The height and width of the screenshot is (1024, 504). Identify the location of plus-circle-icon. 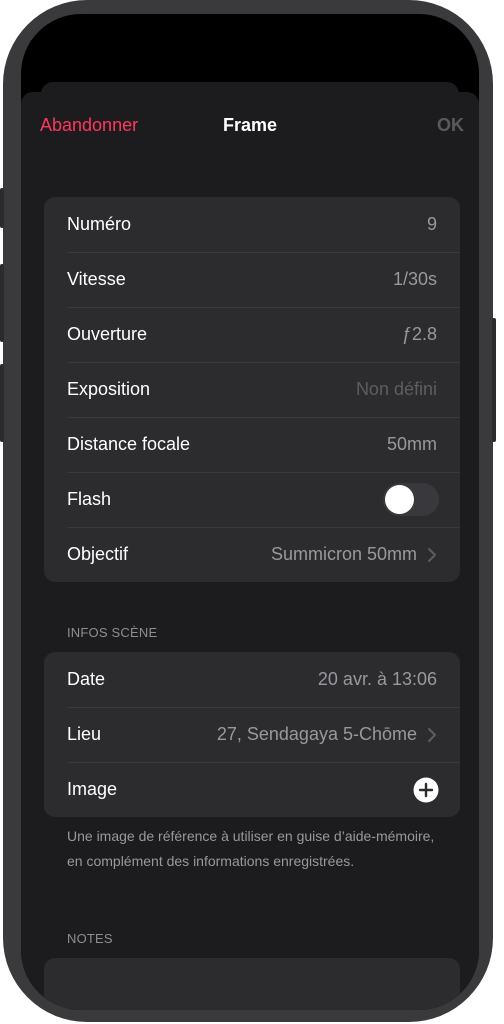
(426, 790).